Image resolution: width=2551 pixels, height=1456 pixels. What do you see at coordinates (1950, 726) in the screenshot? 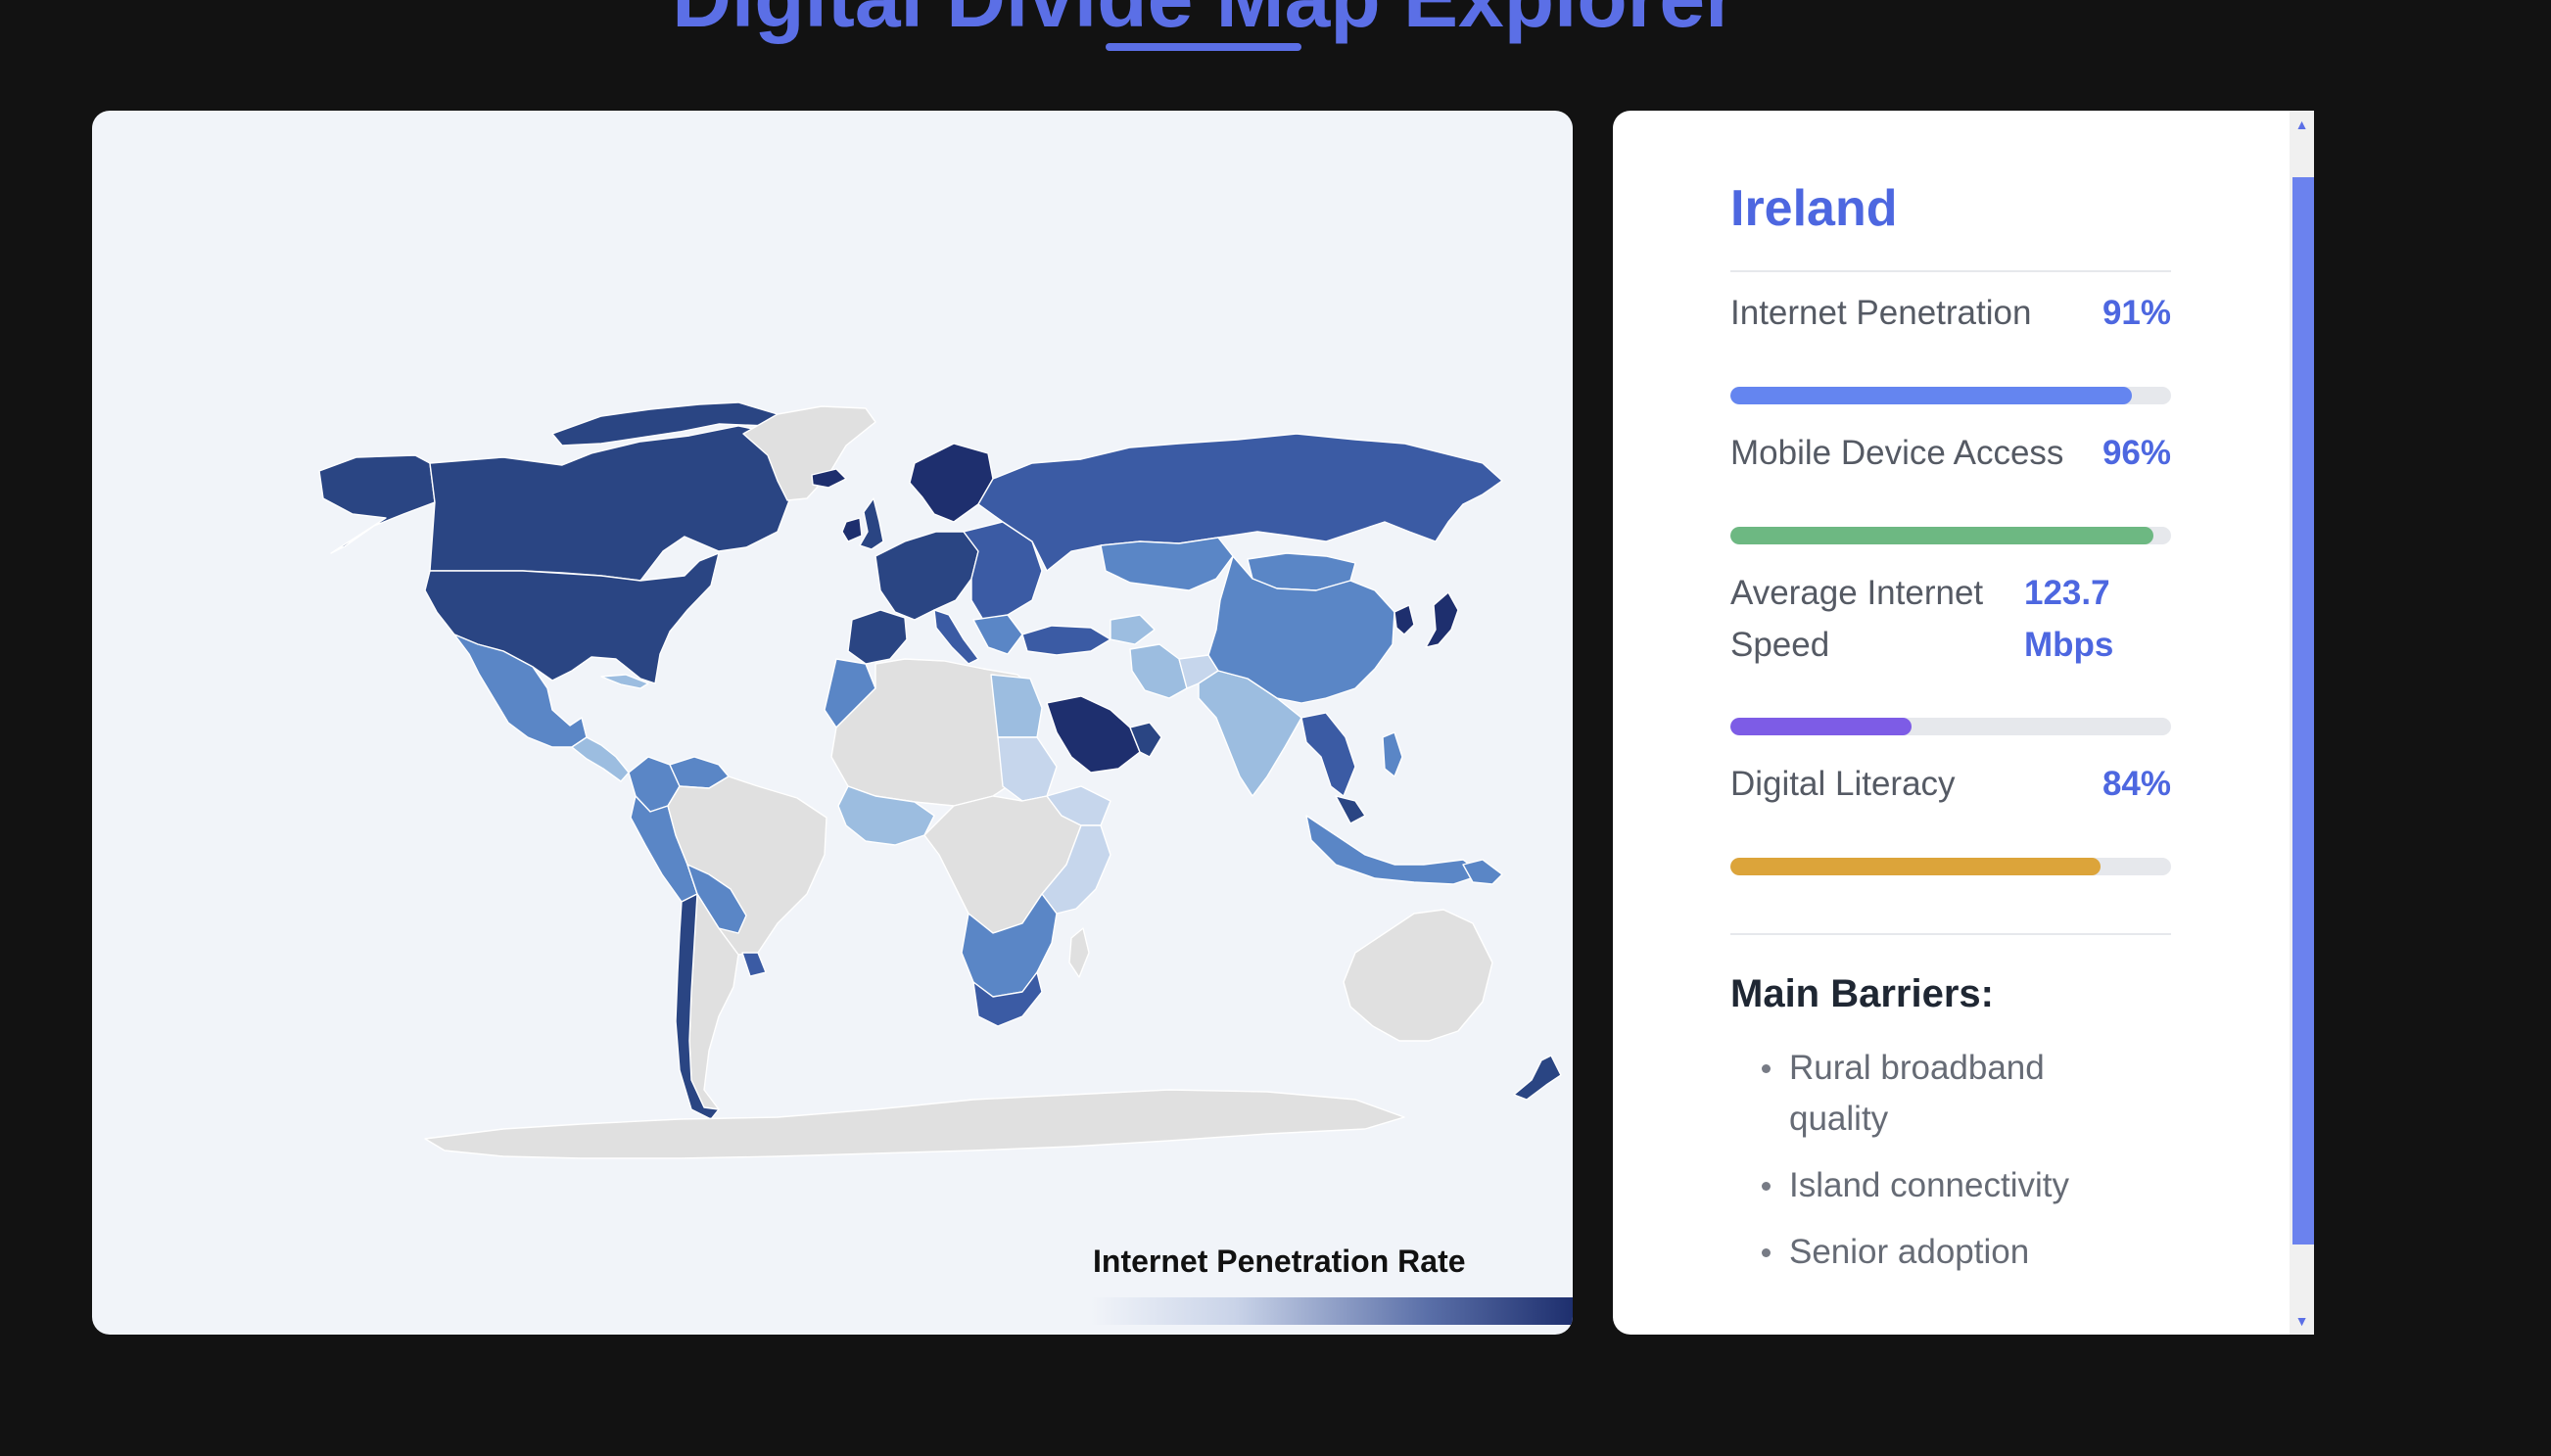
I see `average-internet-speed-bar` at bounding box center [1950, 726].